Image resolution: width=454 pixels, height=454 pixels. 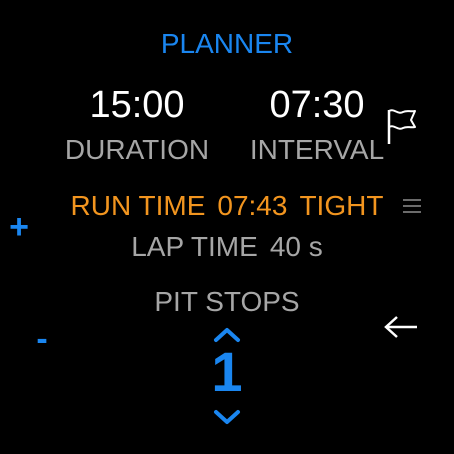 I want to click on page-title: PLANNER, so click(x=227, y=43).